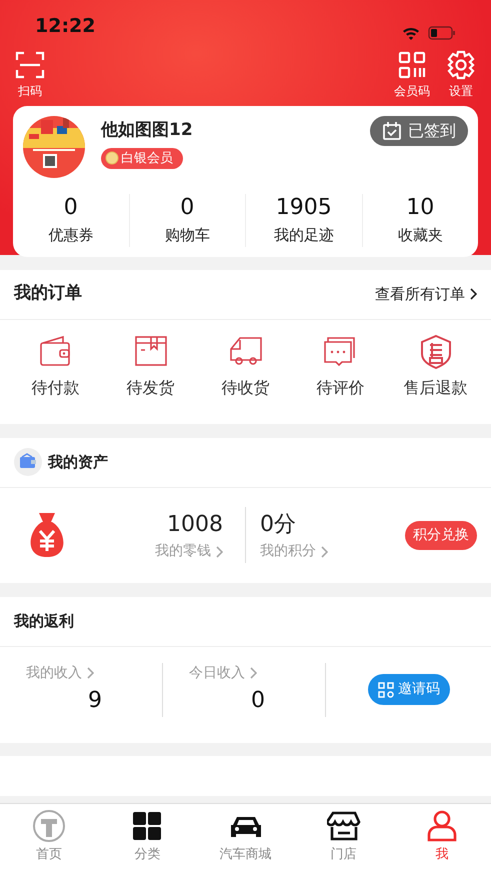  I want to click on logo-icon, so click(49, 825).